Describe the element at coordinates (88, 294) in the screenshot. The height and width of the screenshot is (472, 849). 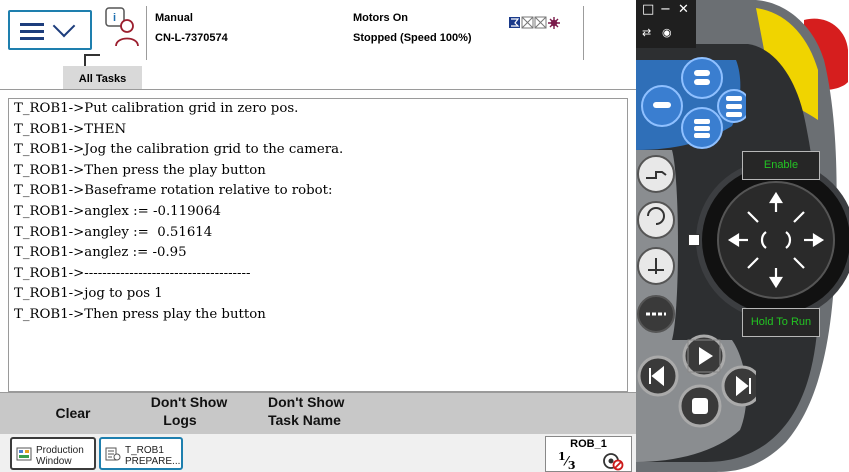
I see `log-line: T_ROB1->jog to pos 1` at that location.